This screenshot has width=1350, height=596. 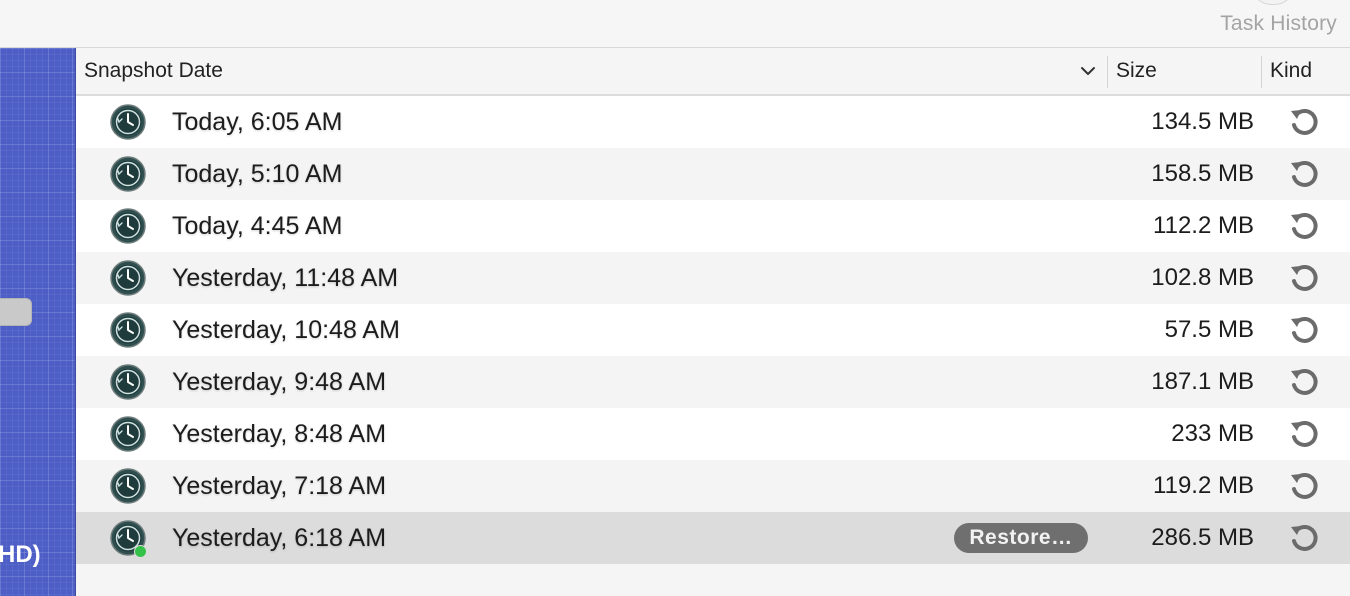 What do you see at coordinates (140, 551) in the screenshot?
I see `status-dot` at bounding box center [140, 551].